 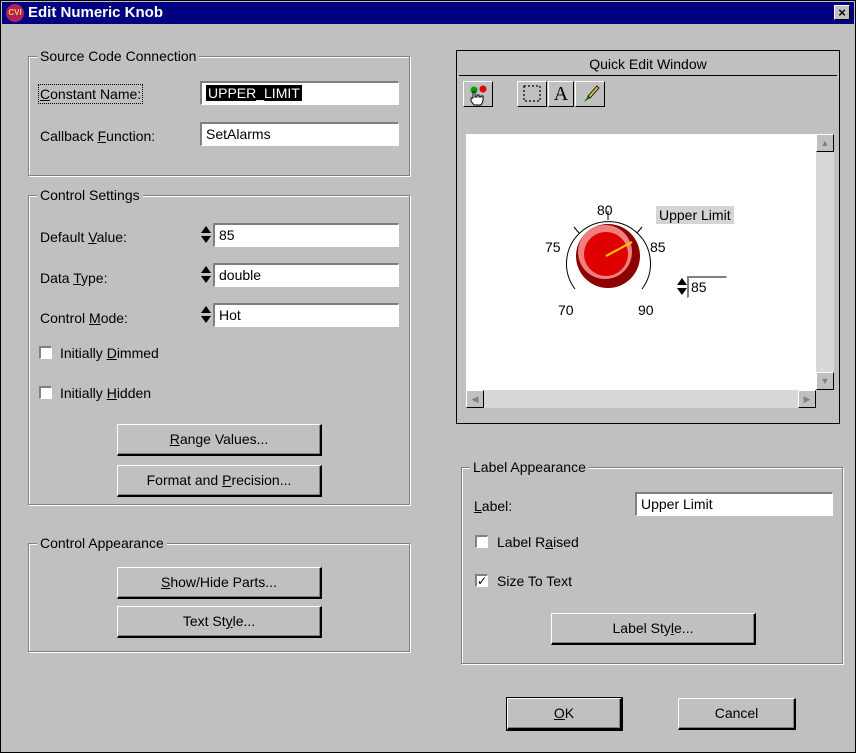 I want to click on data-type-field: double, so click(x=306, y=275).